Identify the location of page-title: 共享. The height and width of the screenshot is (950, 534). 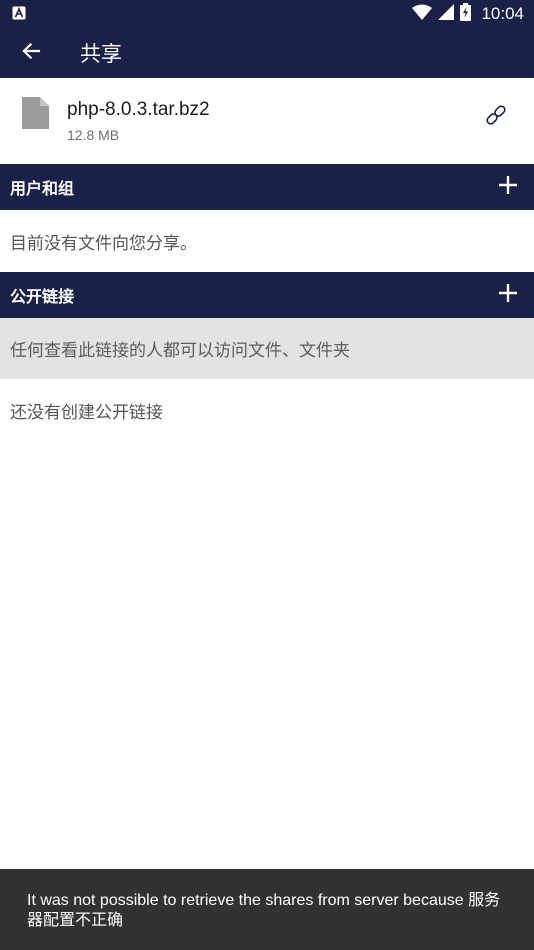
(101, 54).